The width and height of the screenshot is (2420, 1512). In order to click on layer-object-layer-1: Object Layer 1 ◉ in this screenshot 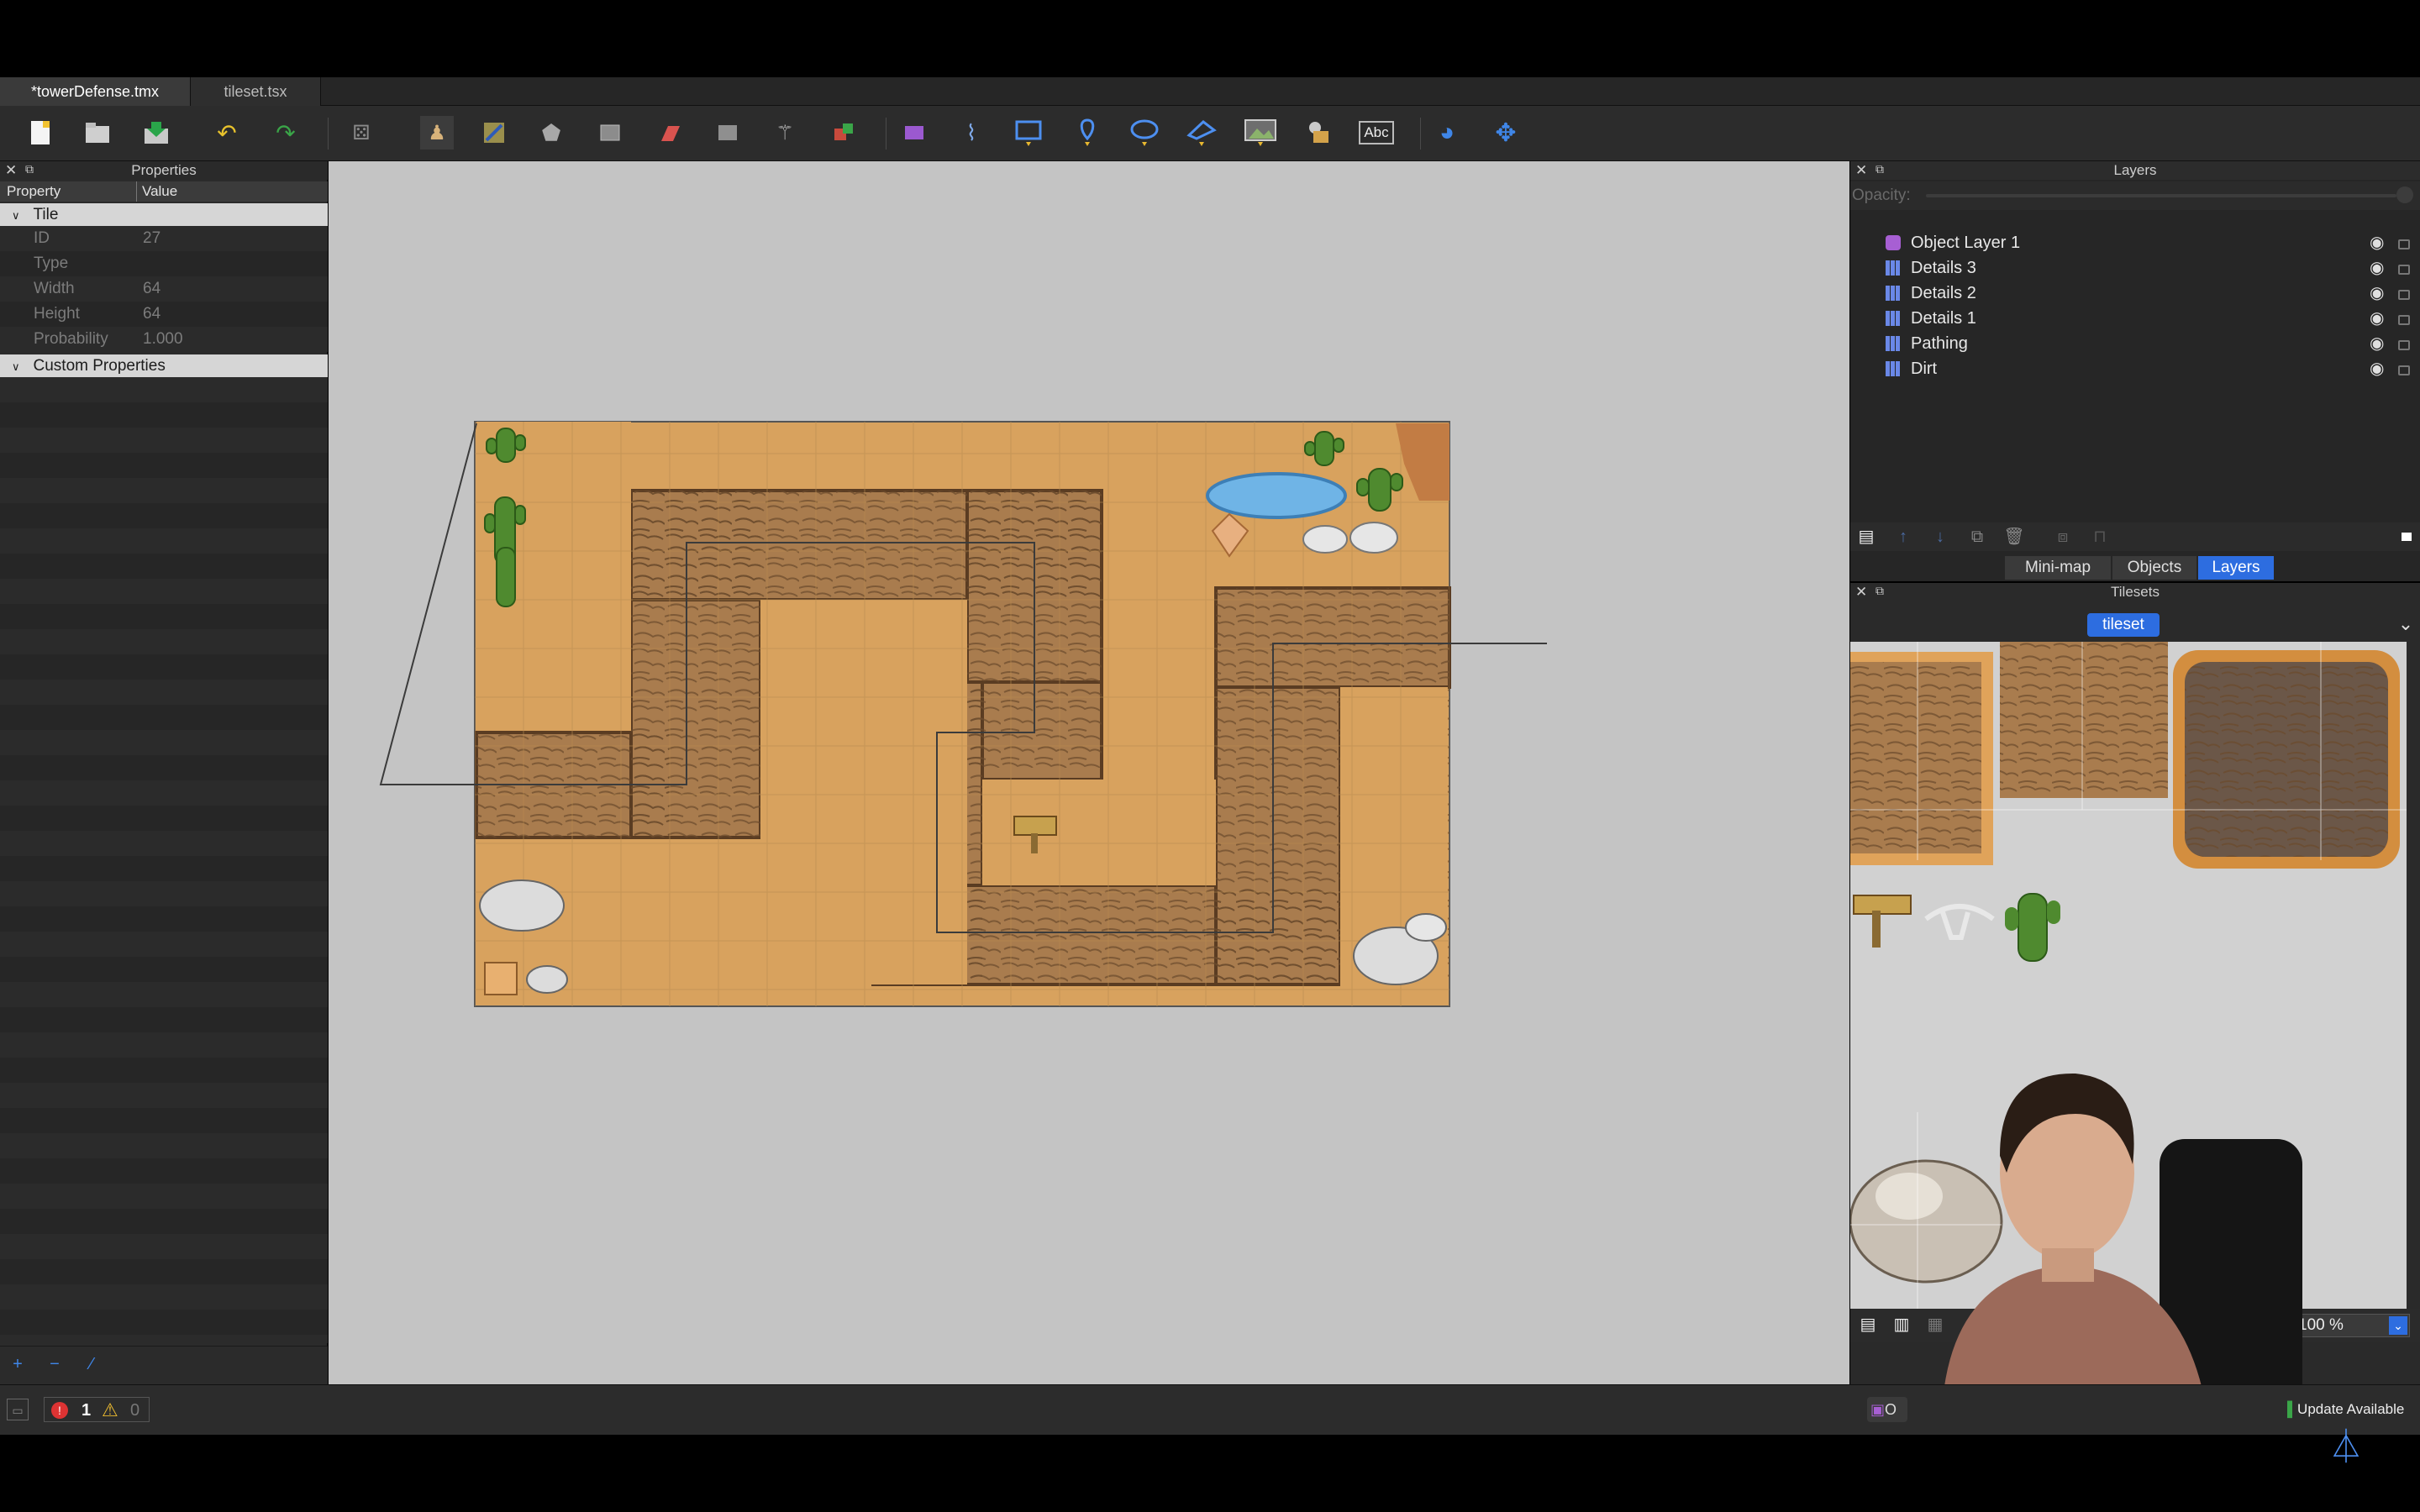, I will do `click(2135, 242)`.